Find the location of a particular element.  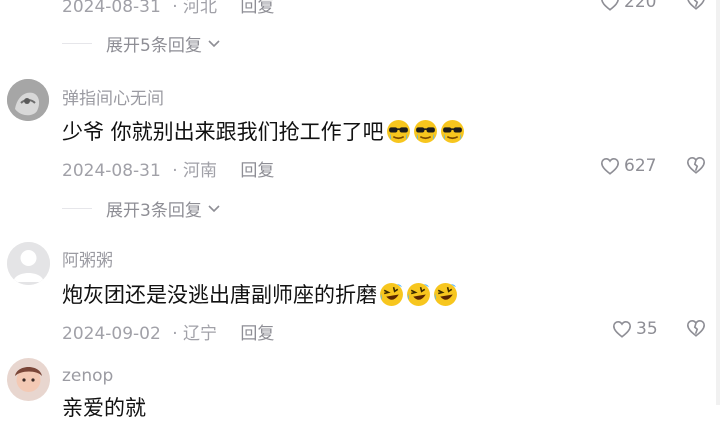

comment-meta: 2024-08-31 · 河北 回复 is located at coordinates (168, 8).